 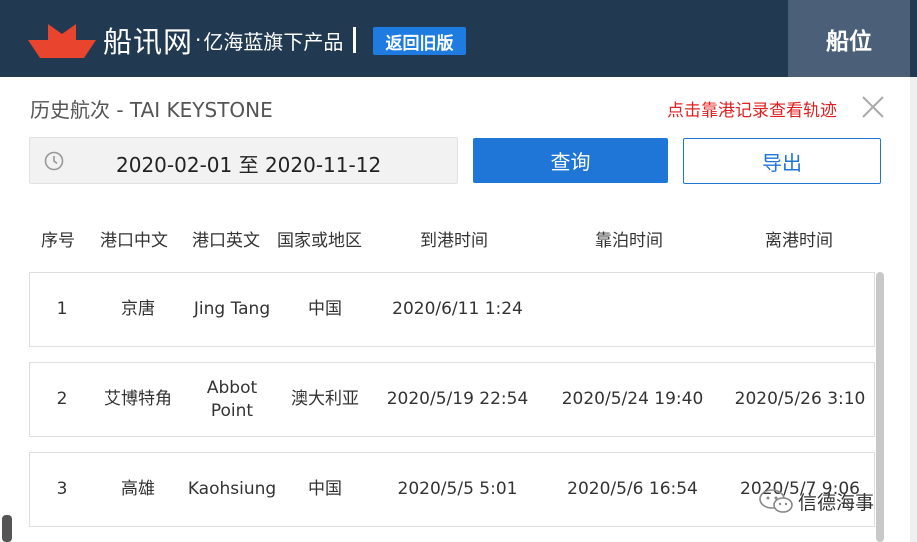 What do you see at coordinates (800, 399) in the screenshot?
I see `cell-depart: 2020/5/26 3:10` at bounding box center [800, 399].